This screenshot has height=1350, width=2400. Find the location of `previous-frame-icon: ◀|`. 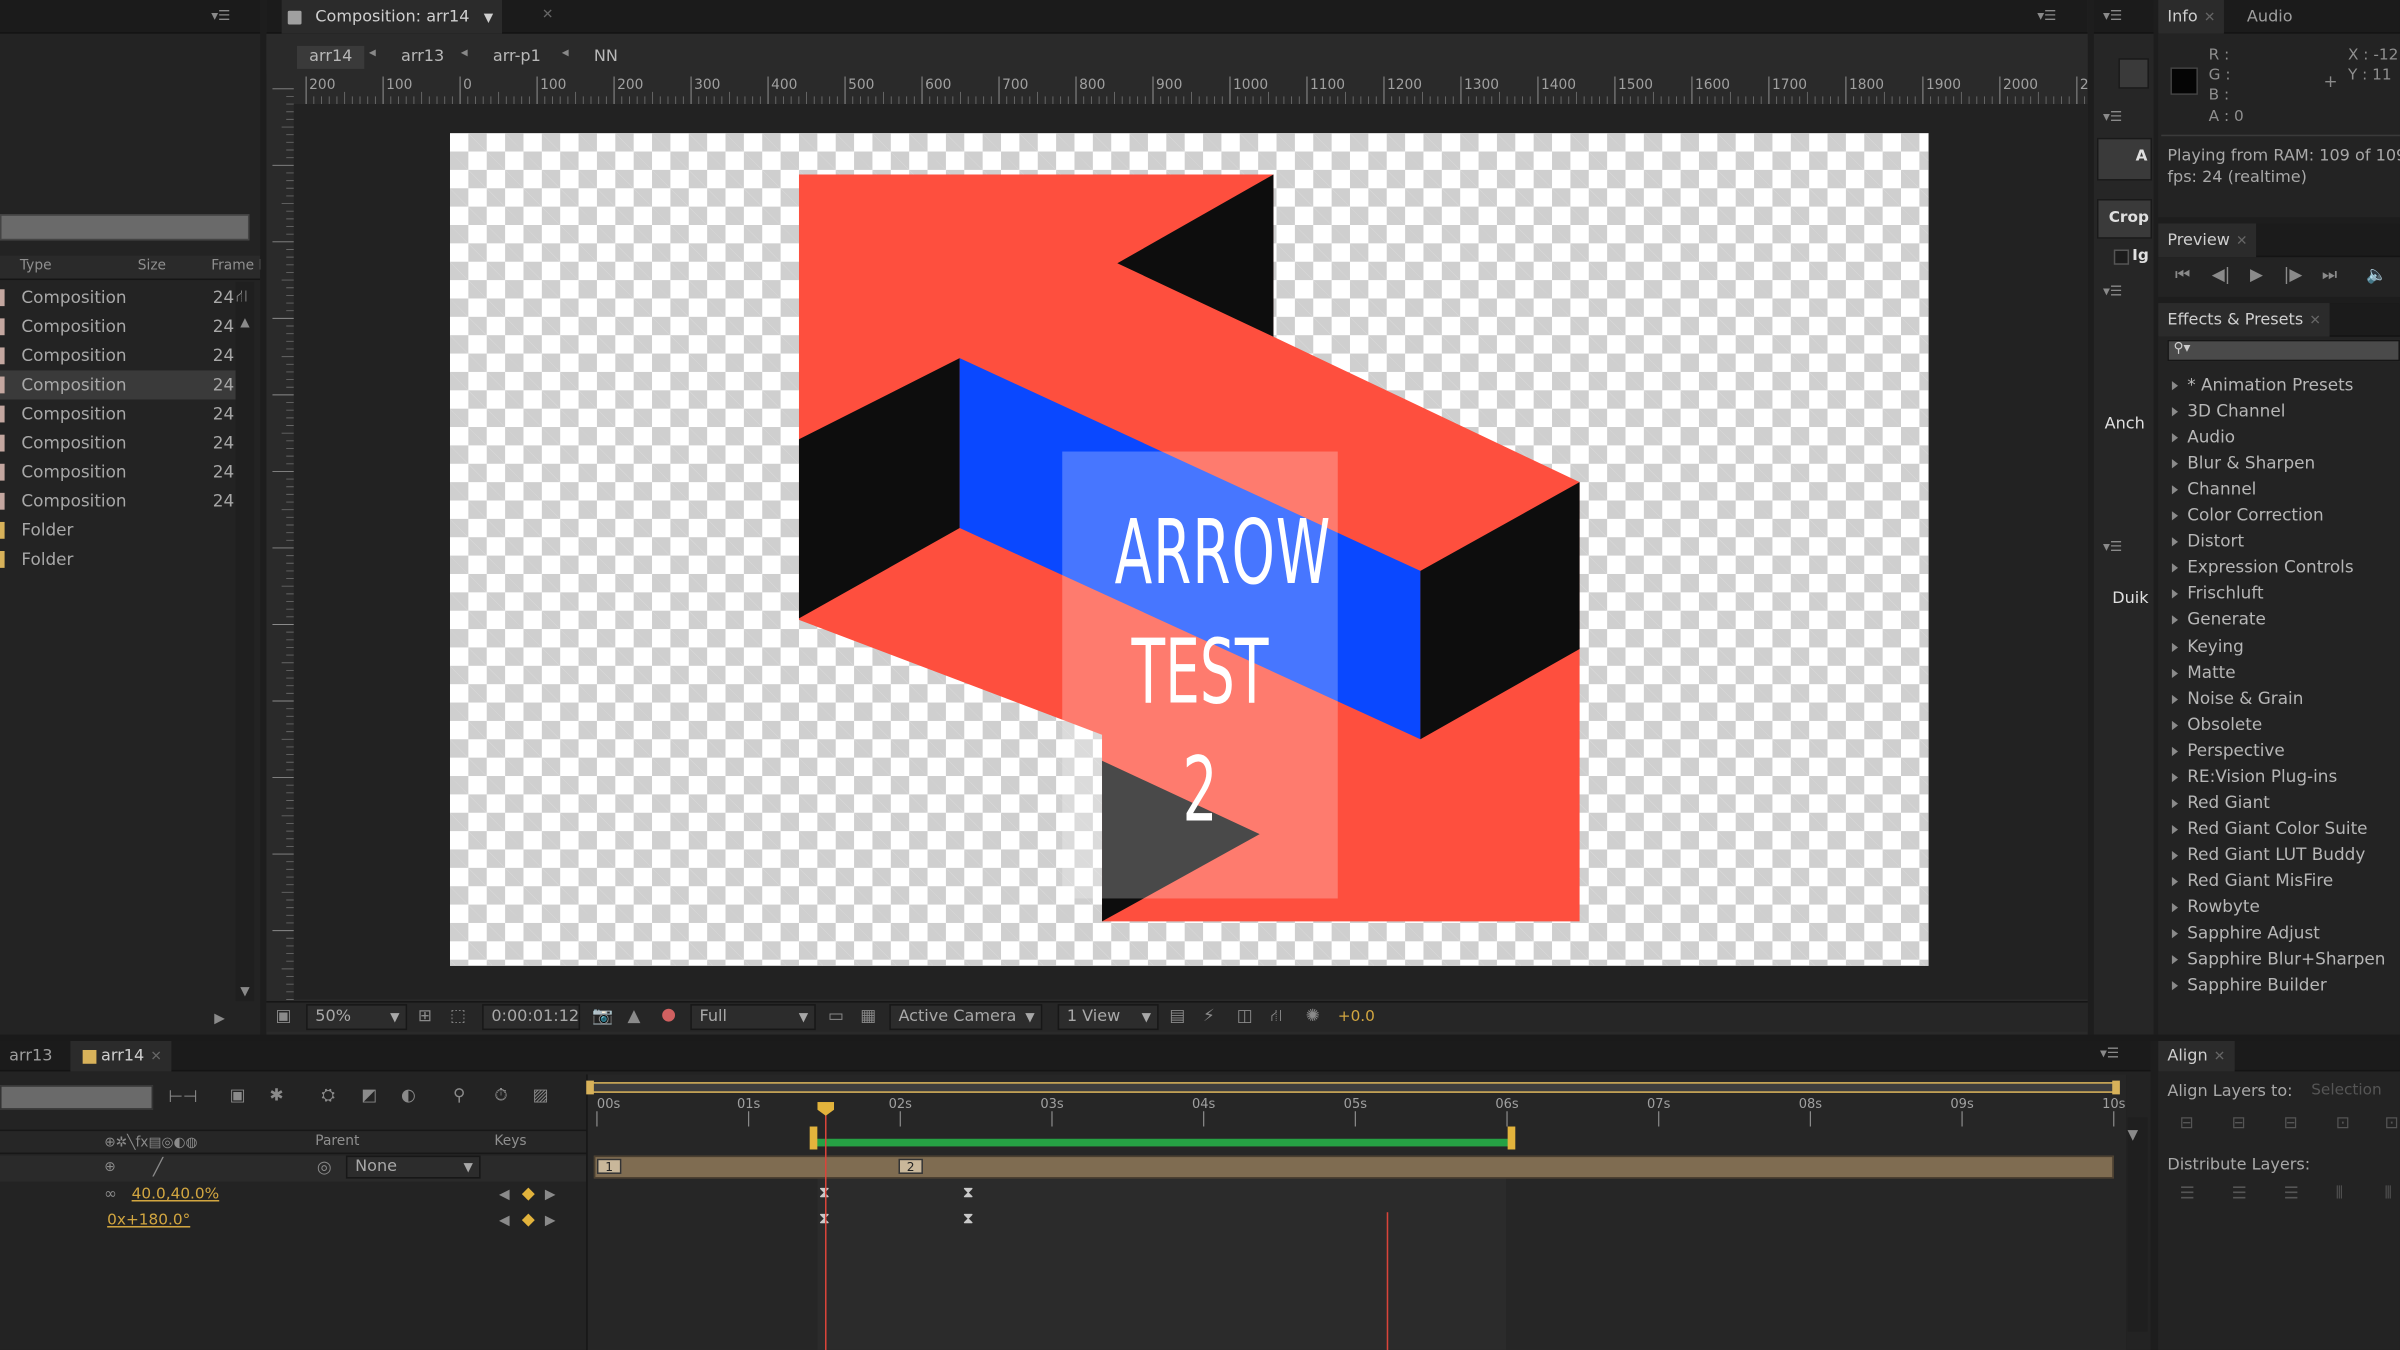

previous-frame-icon: ◀| is located at coordinates (2221, 275).